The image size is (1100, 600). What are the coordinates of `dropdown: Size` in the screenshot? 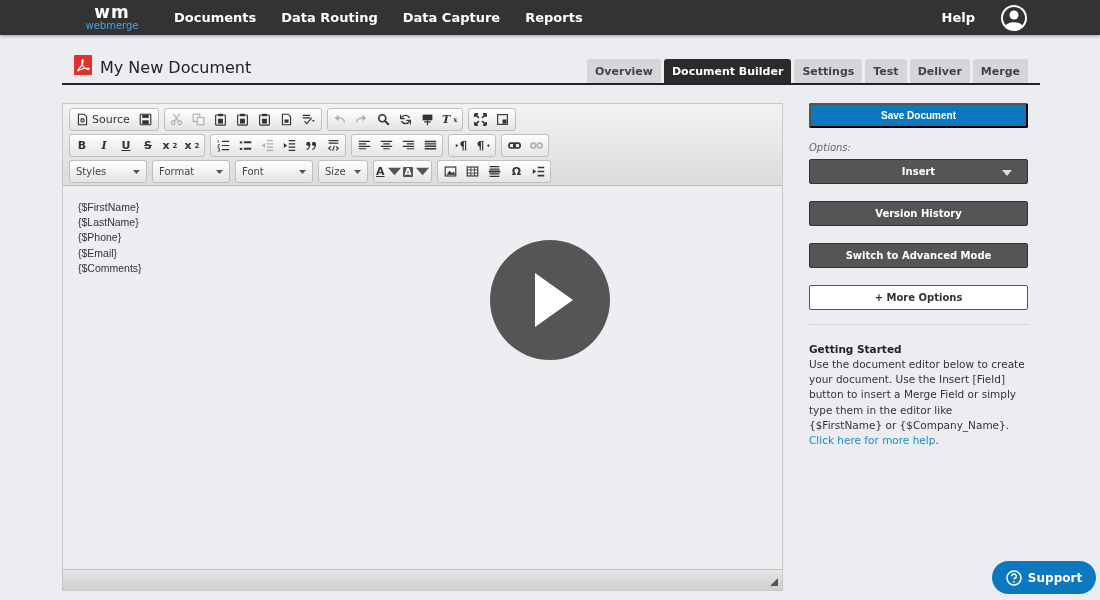 It's located at (343, 171).